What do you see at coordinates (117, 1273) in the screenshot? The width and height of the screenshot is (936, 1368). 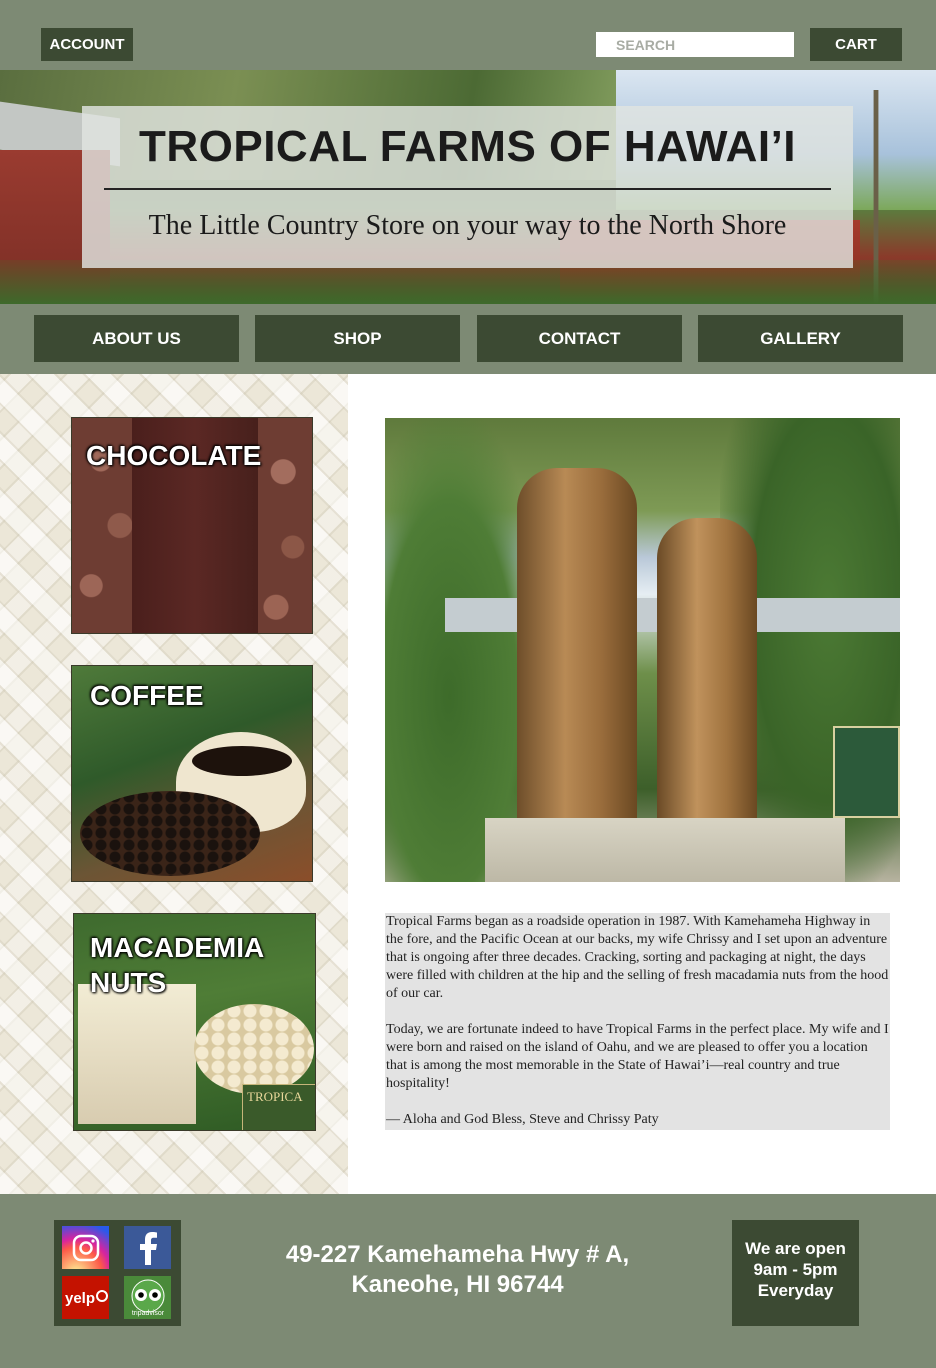 I see `social-links: yelp tripadvisor` at bounding box center [117, 1273].